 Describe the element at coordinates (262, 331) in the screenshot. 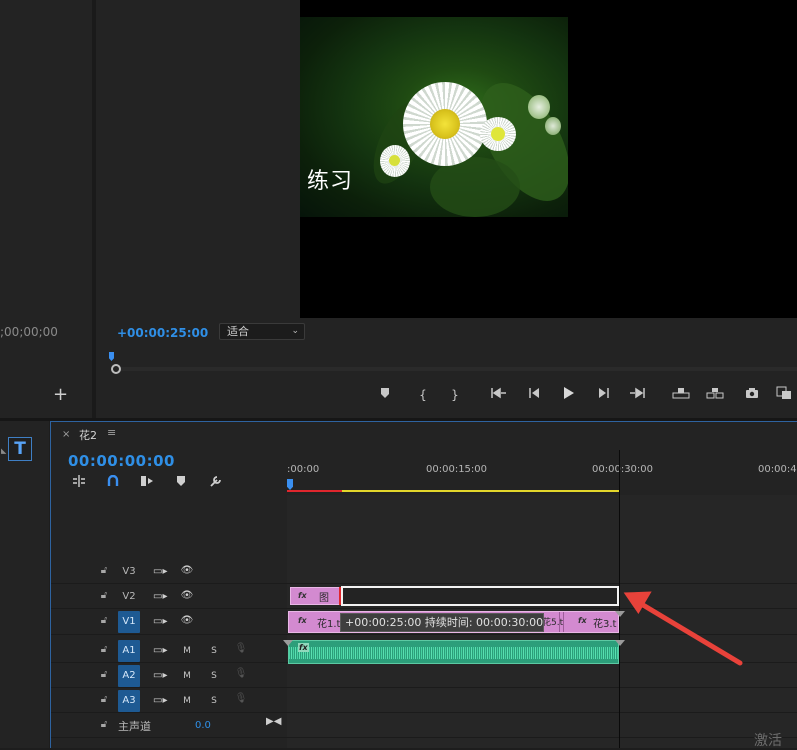

I see `zoom-fit-select: 适合 ⌄` at that location.